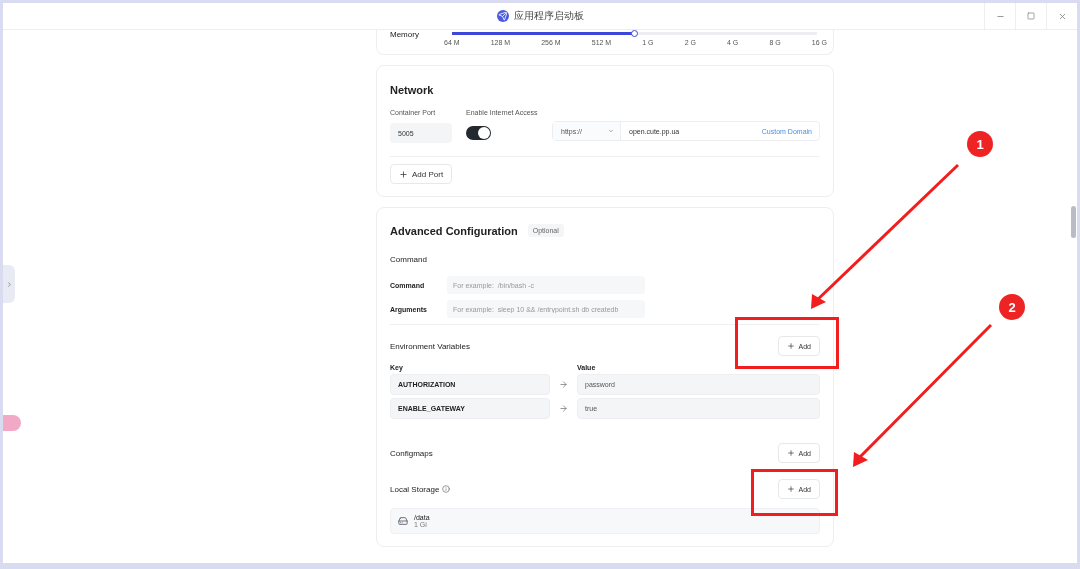  What do you see at coordinates (478, 133) in the screenshot?
I see `internet-toggle` at bounding box center [478, 133].